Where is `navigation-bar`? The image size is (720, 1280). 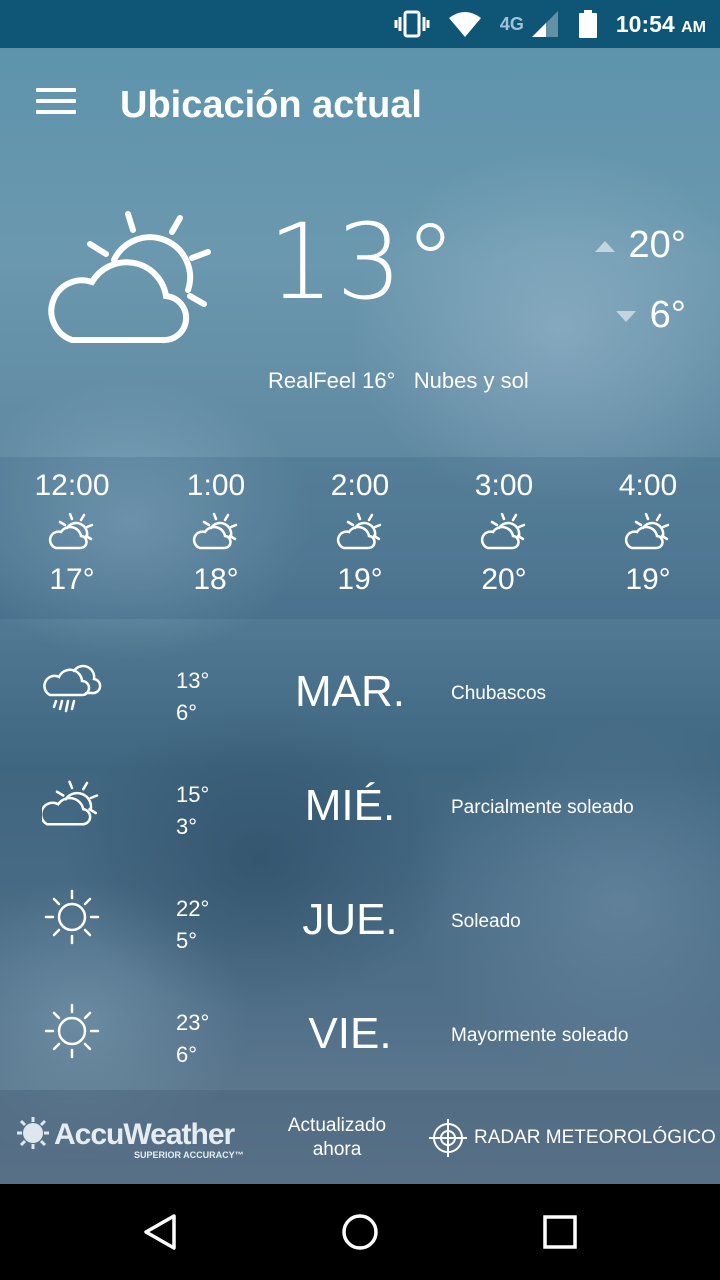 navigation-bar is located at coordinates (360, 1232).